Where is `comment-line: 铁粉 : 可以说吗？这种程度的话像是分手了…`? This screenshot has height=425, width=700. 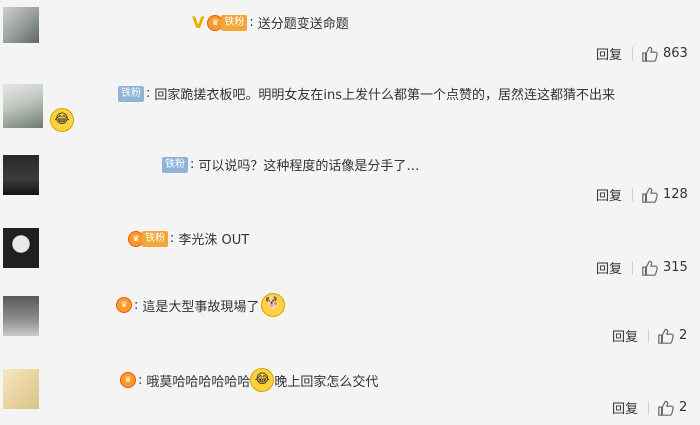 comment-line: 铁粉 : 可以说吗？这种程度的话像是分手了… is located at coordinates (290, 164).